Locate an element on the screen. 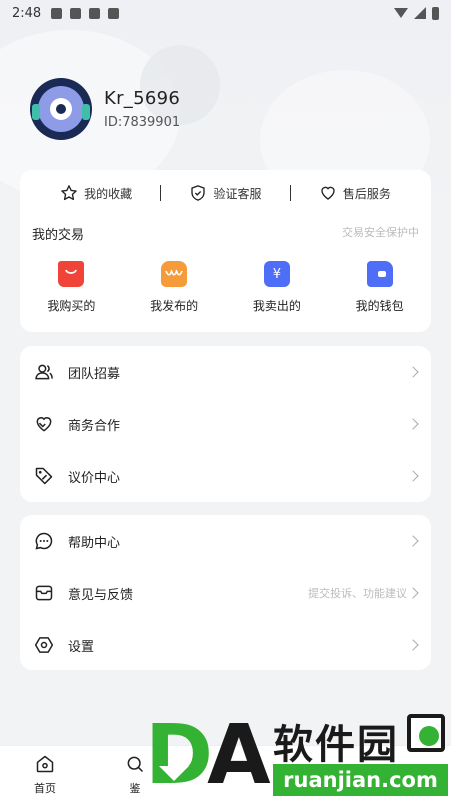  chat-bubble-icon is located at coordinates (44, 541).